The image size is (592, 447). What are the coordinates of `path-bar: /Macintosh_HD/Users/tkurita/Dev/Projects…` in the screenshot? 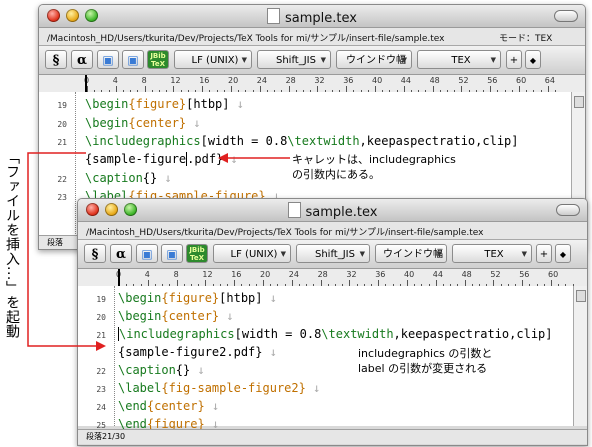 It's located at (332, 231).